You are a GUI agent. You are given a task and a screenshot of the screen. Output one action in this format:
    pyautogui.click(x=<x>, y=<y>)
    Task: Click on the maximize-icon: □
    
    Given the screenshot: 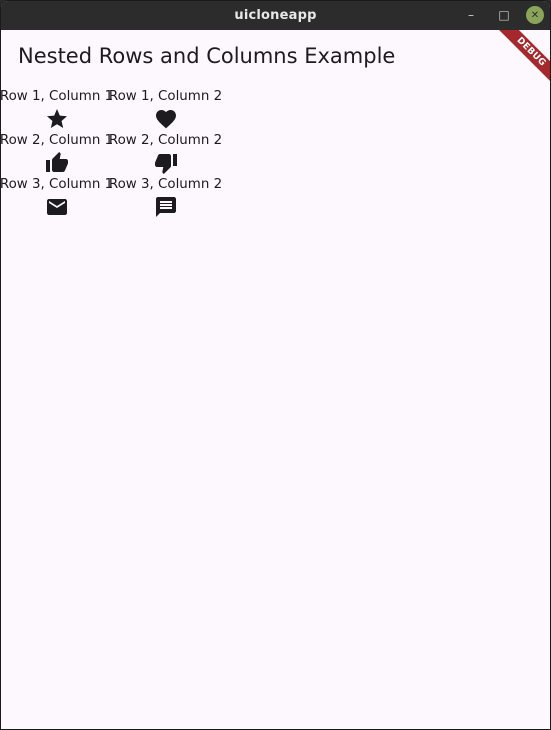 What is the action you would take?
    pyautogui.click(x=504, y=15)
    